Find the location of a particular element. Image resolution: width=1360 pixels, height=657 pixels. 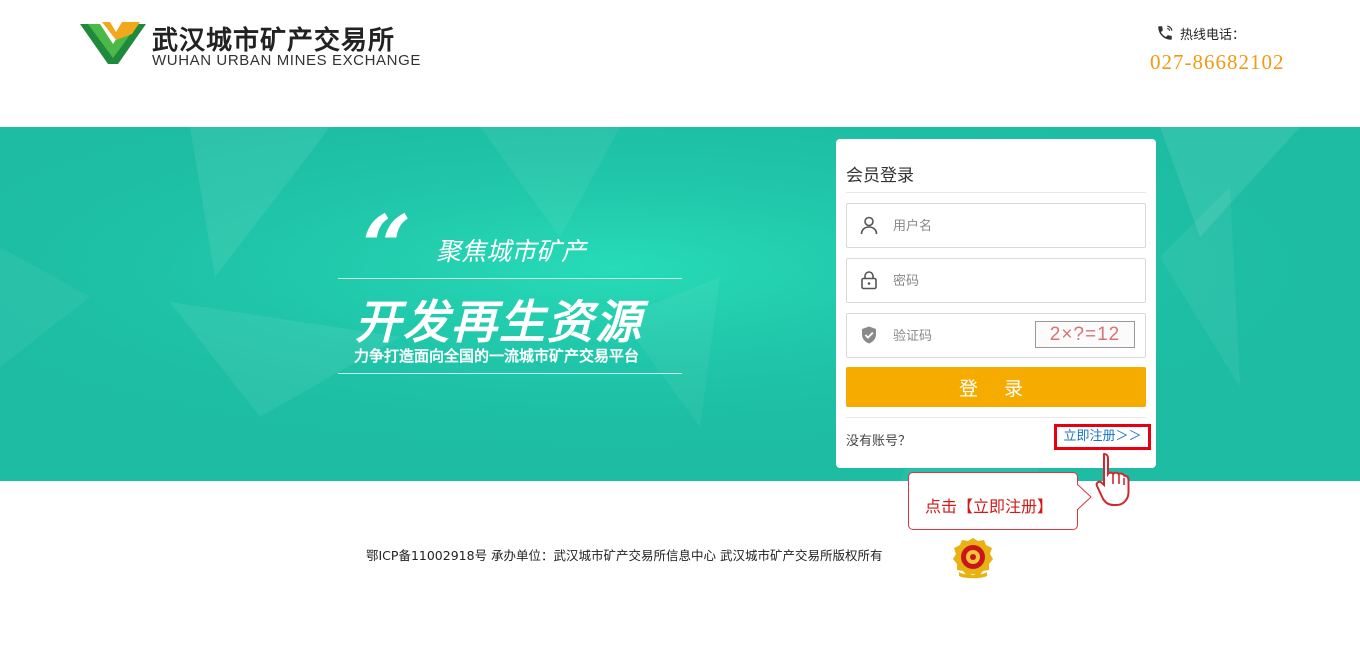

banner-subtitle: 聚焦城市矿产 is located at coordinates (511, 251).